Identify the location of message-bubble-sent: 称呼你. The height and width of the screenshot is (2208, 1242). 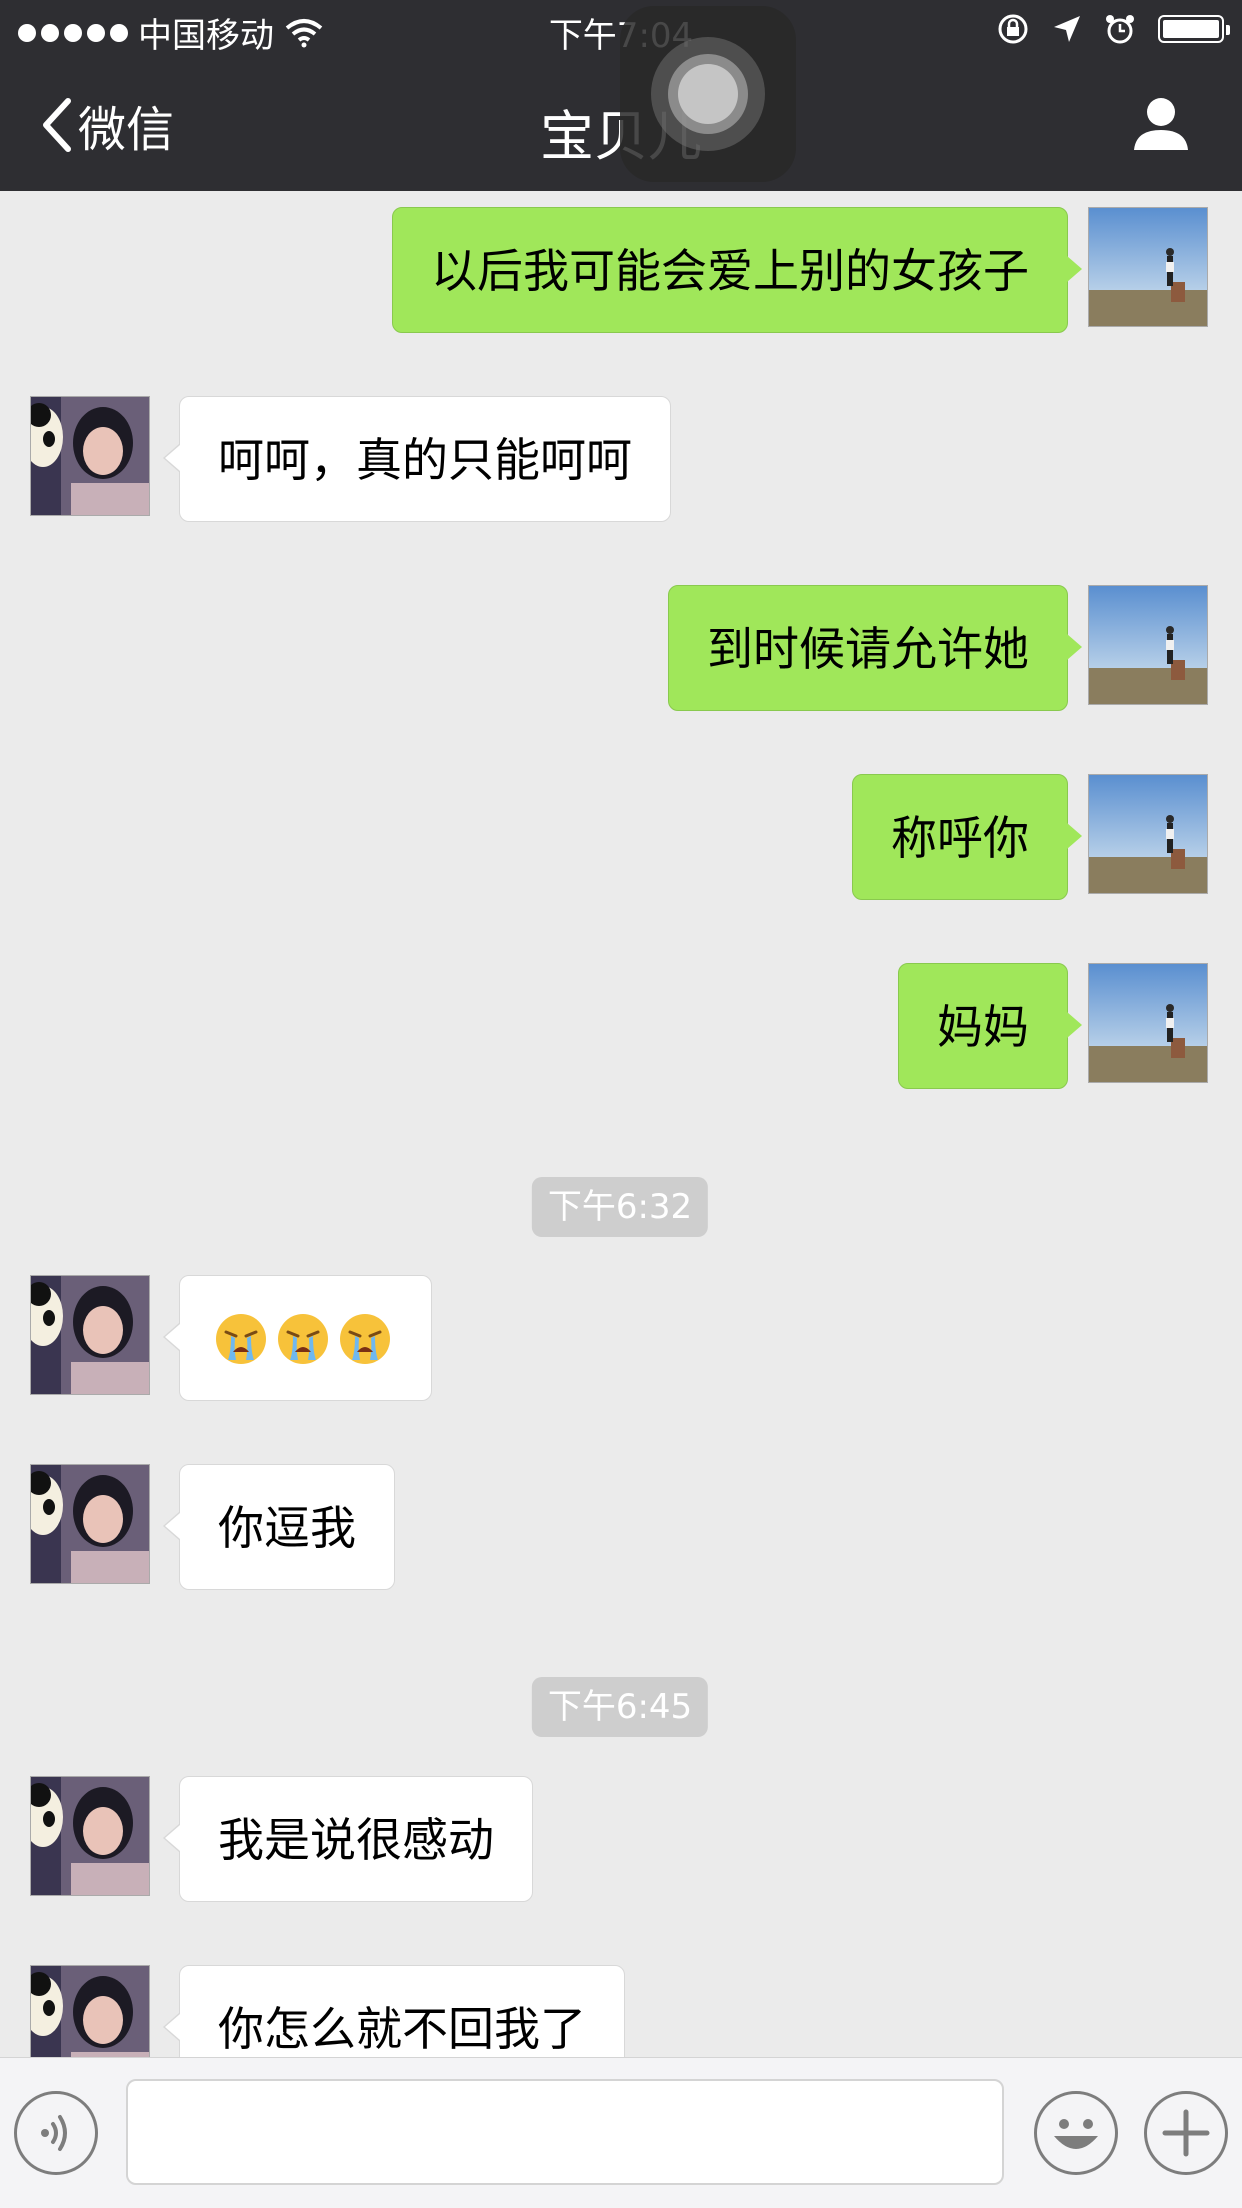
(967, 837).